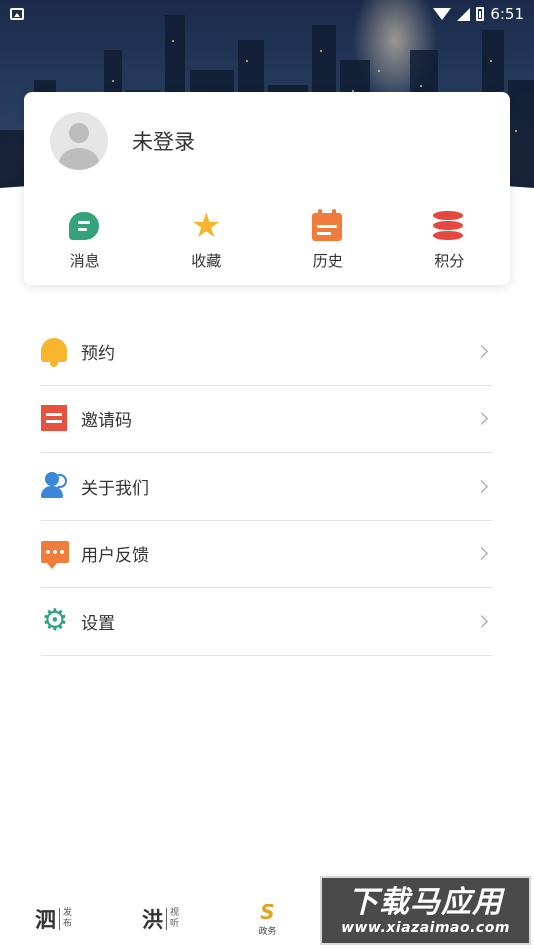 The width and height of the screenshot is (534, 950). What do you see at coordinates (54, 353) in the screenshot?
I see `bell-icon` at bounding box center [54, 353].